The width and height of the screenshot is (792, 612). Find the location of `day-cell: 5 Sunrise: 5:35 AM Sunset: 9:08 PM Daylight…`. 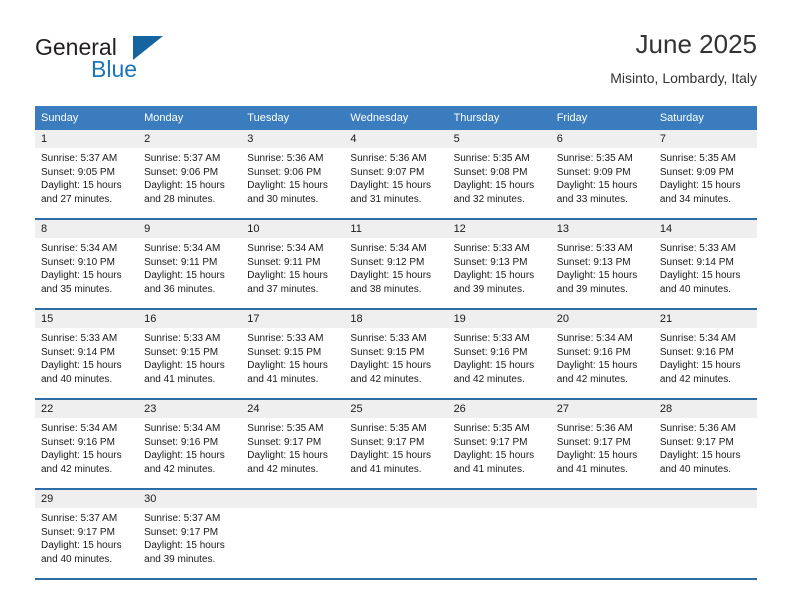

day-cell: 5 Sunrise: 5:35 AM Sunset: 9:08 PM Daylight… is located at coordinates (499, 175).